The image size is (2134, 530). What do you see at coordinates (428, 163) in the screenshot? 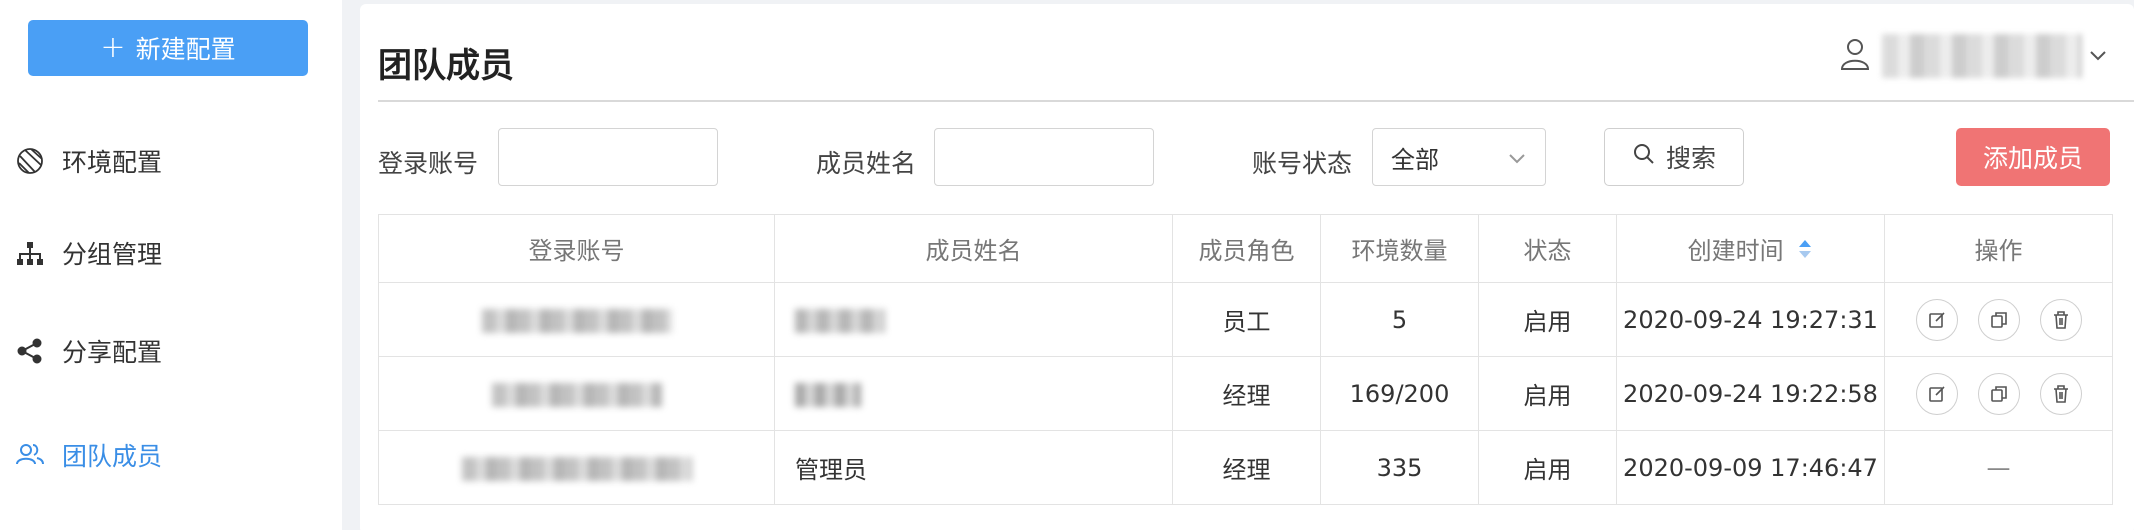
I see `account-filter-label: 登录账号` at bounding box center [428, 163].